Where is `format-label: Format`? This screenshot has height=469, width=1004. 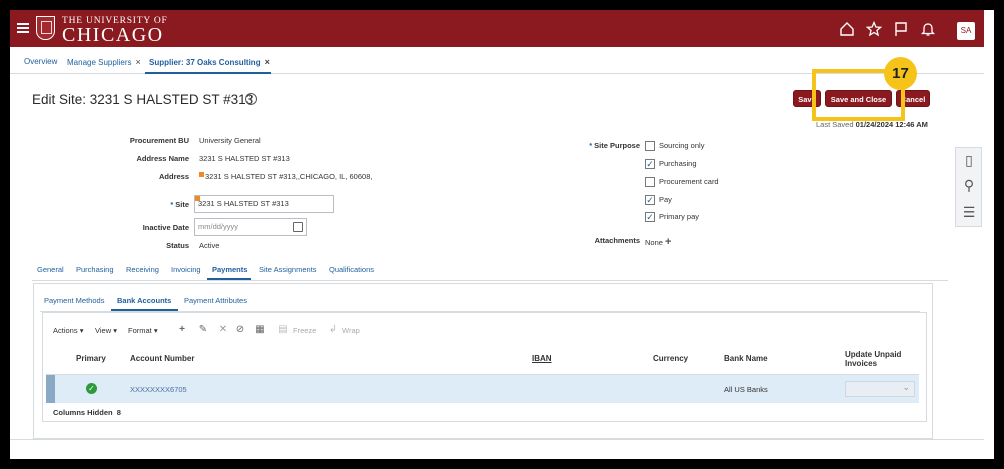 format-label: Format is located at coordinates (140, 330).